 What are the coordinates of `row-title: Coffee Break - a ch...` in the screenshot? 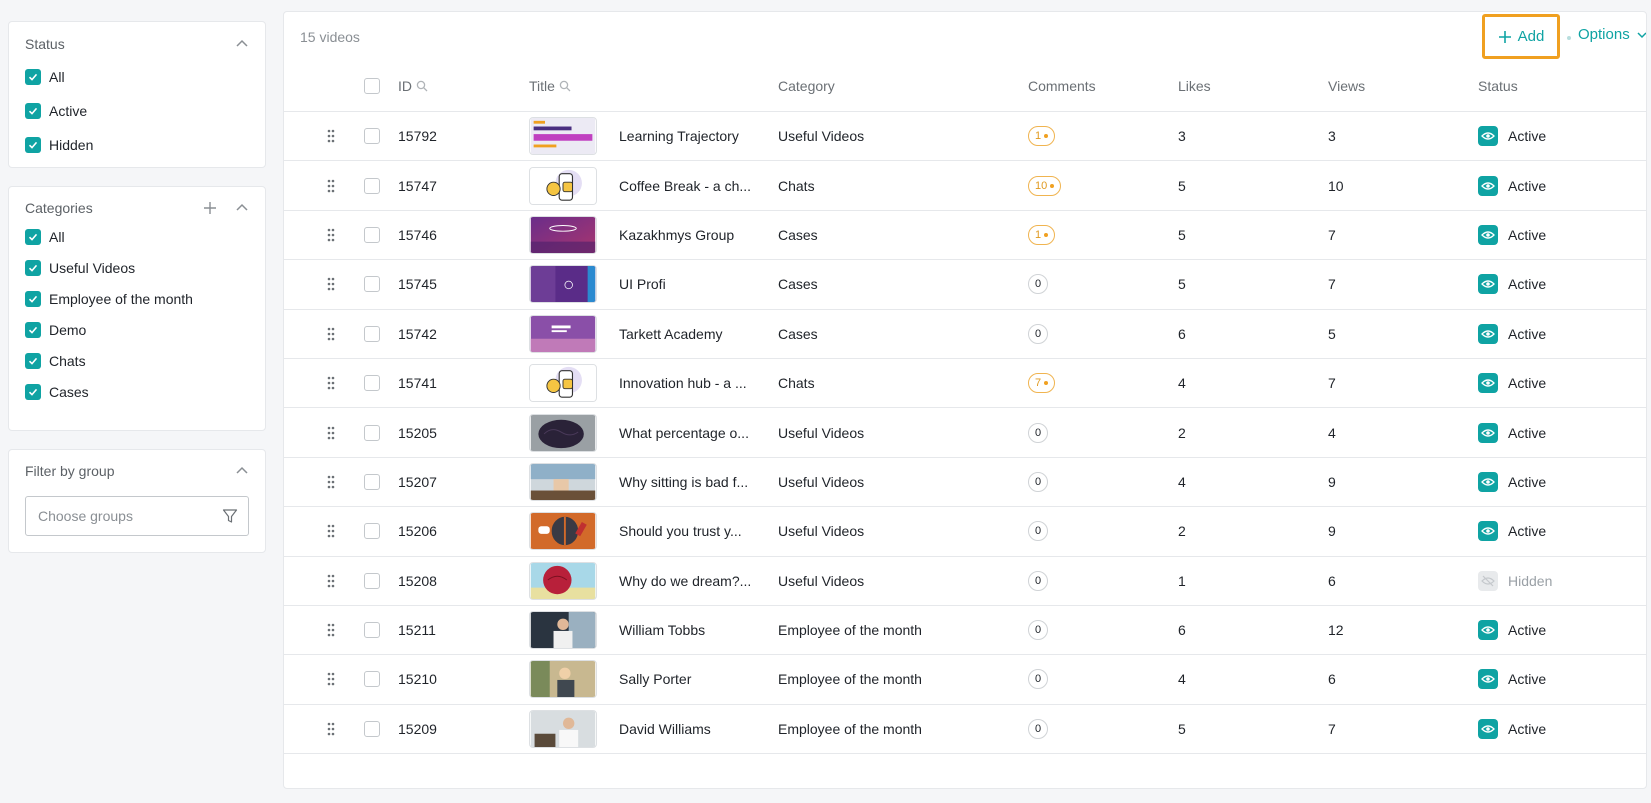 It's located at (698, 186).